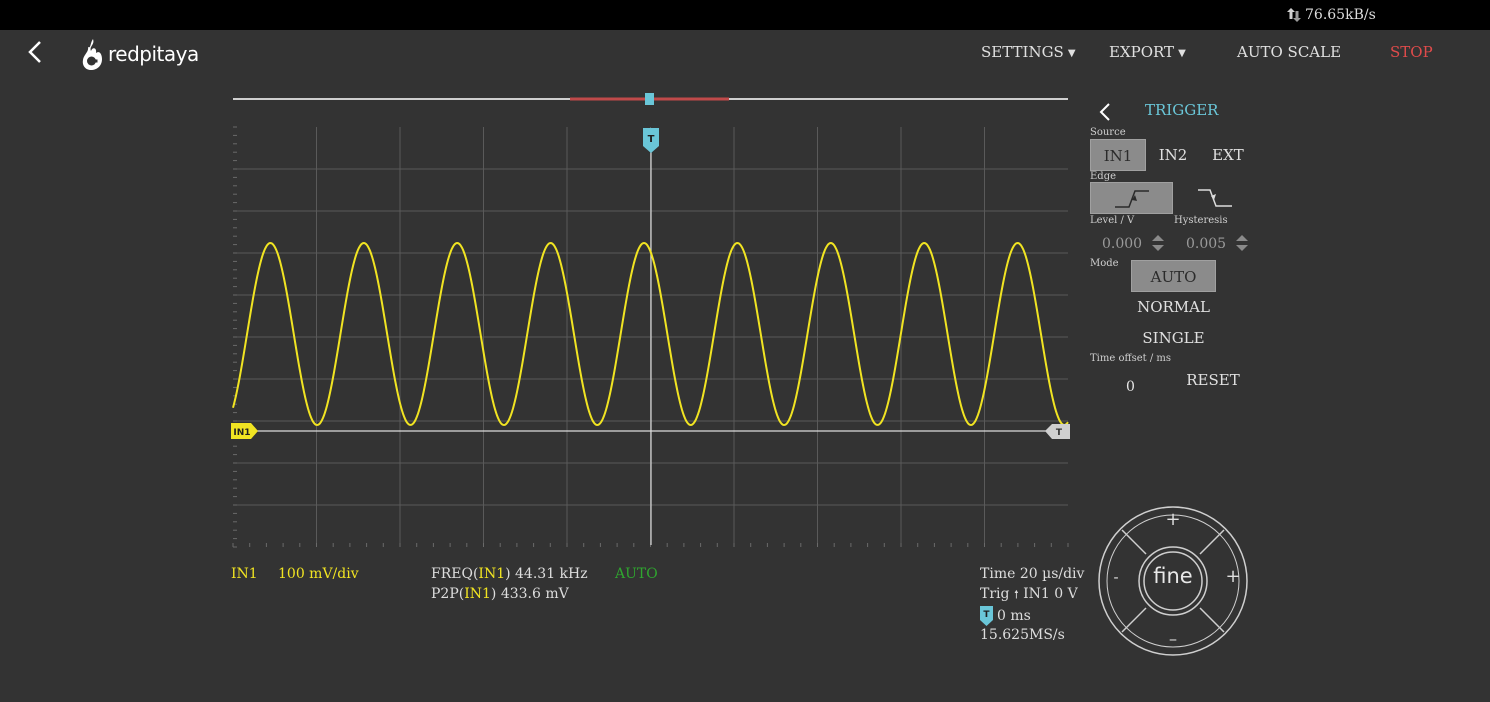 The height and width of the screenshot is (702, 1490). I want to click on p2p-measurement: P2P(IN1) 433.6 mV, so click(500, 594).